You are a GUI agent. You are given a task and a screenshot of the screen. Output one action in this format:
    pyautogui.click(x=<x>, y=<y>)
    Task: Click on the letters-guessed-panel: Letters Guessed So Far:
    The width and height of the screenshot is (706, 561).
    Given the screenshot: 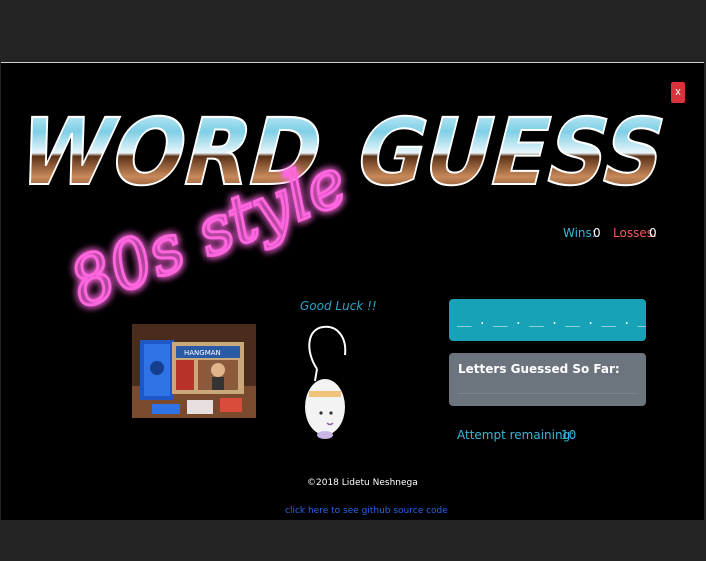 What is the action you would take?
    pyautogui.click(x=547, y=379)
    